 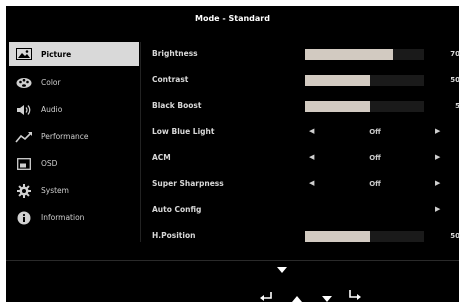 What do you see at coordinates (174, 235) in the screenshot?
I see `h-position-label: H.Position` at bounding box center [174, 235].